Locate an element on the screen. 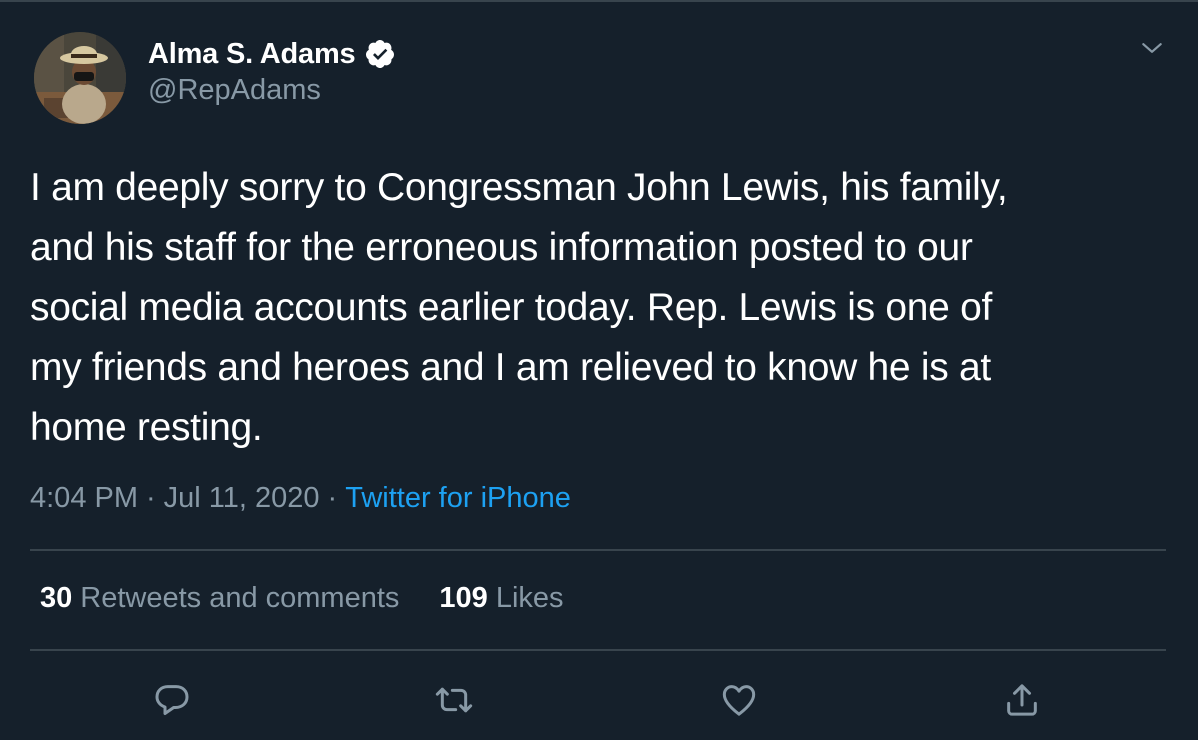  retweet-icon is located at coordinates (454, 700).